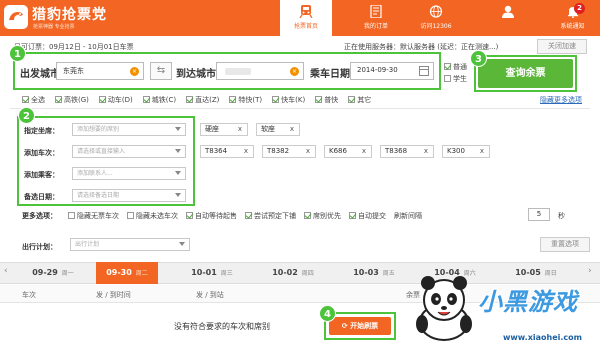  I want to click on date-input: 2014-09-30, so click(392, 71).